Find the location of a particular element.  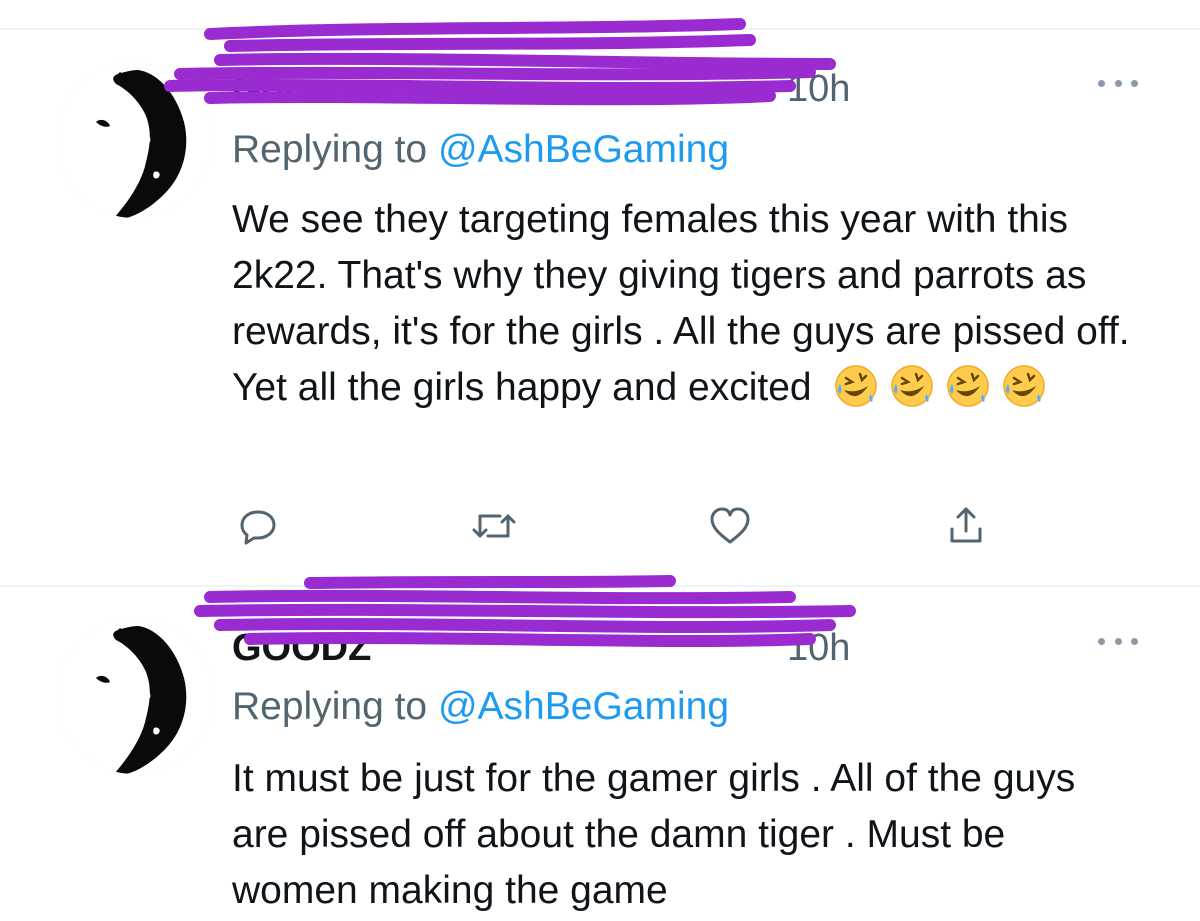

tweet-header: Goo 10h is located at coordinates (552, 89).